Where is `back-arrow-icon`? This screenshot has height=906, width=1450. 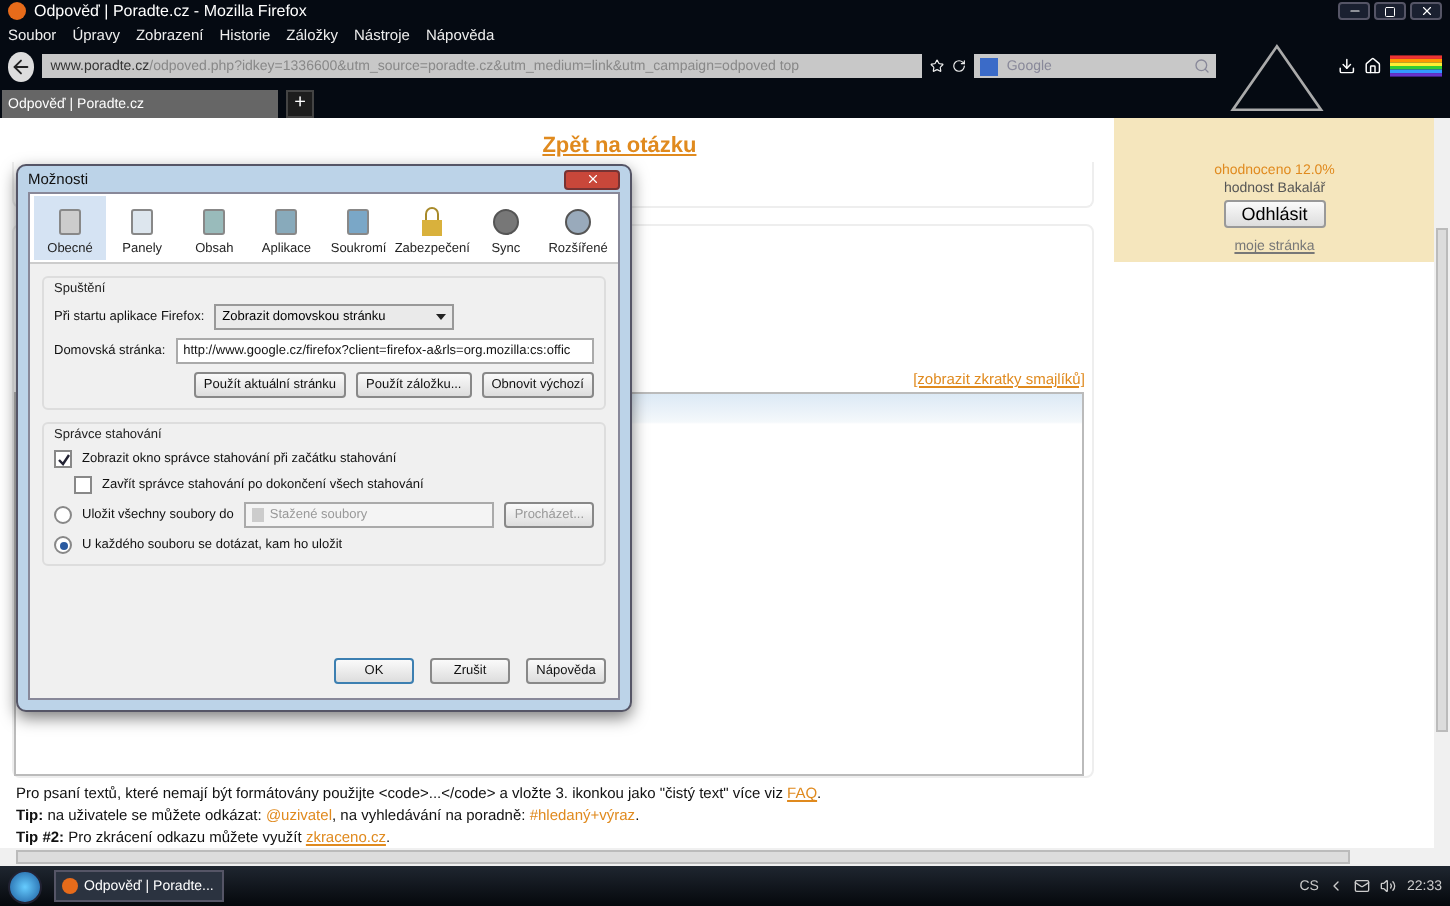 back-arrow-icon is located at coordinates (21, 66).